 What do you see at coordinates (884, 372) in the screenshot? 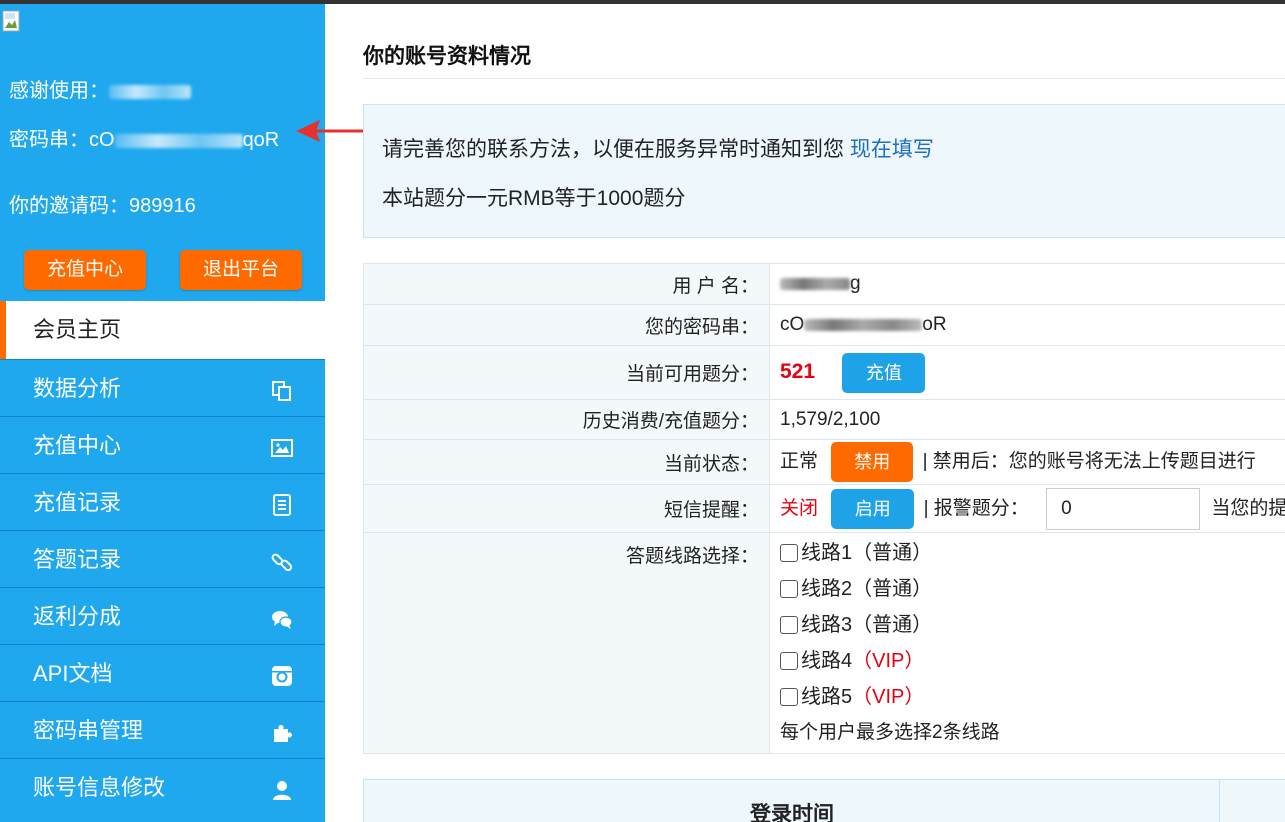
I see `recharge-button: 充值` at bounding box center [884, 372].